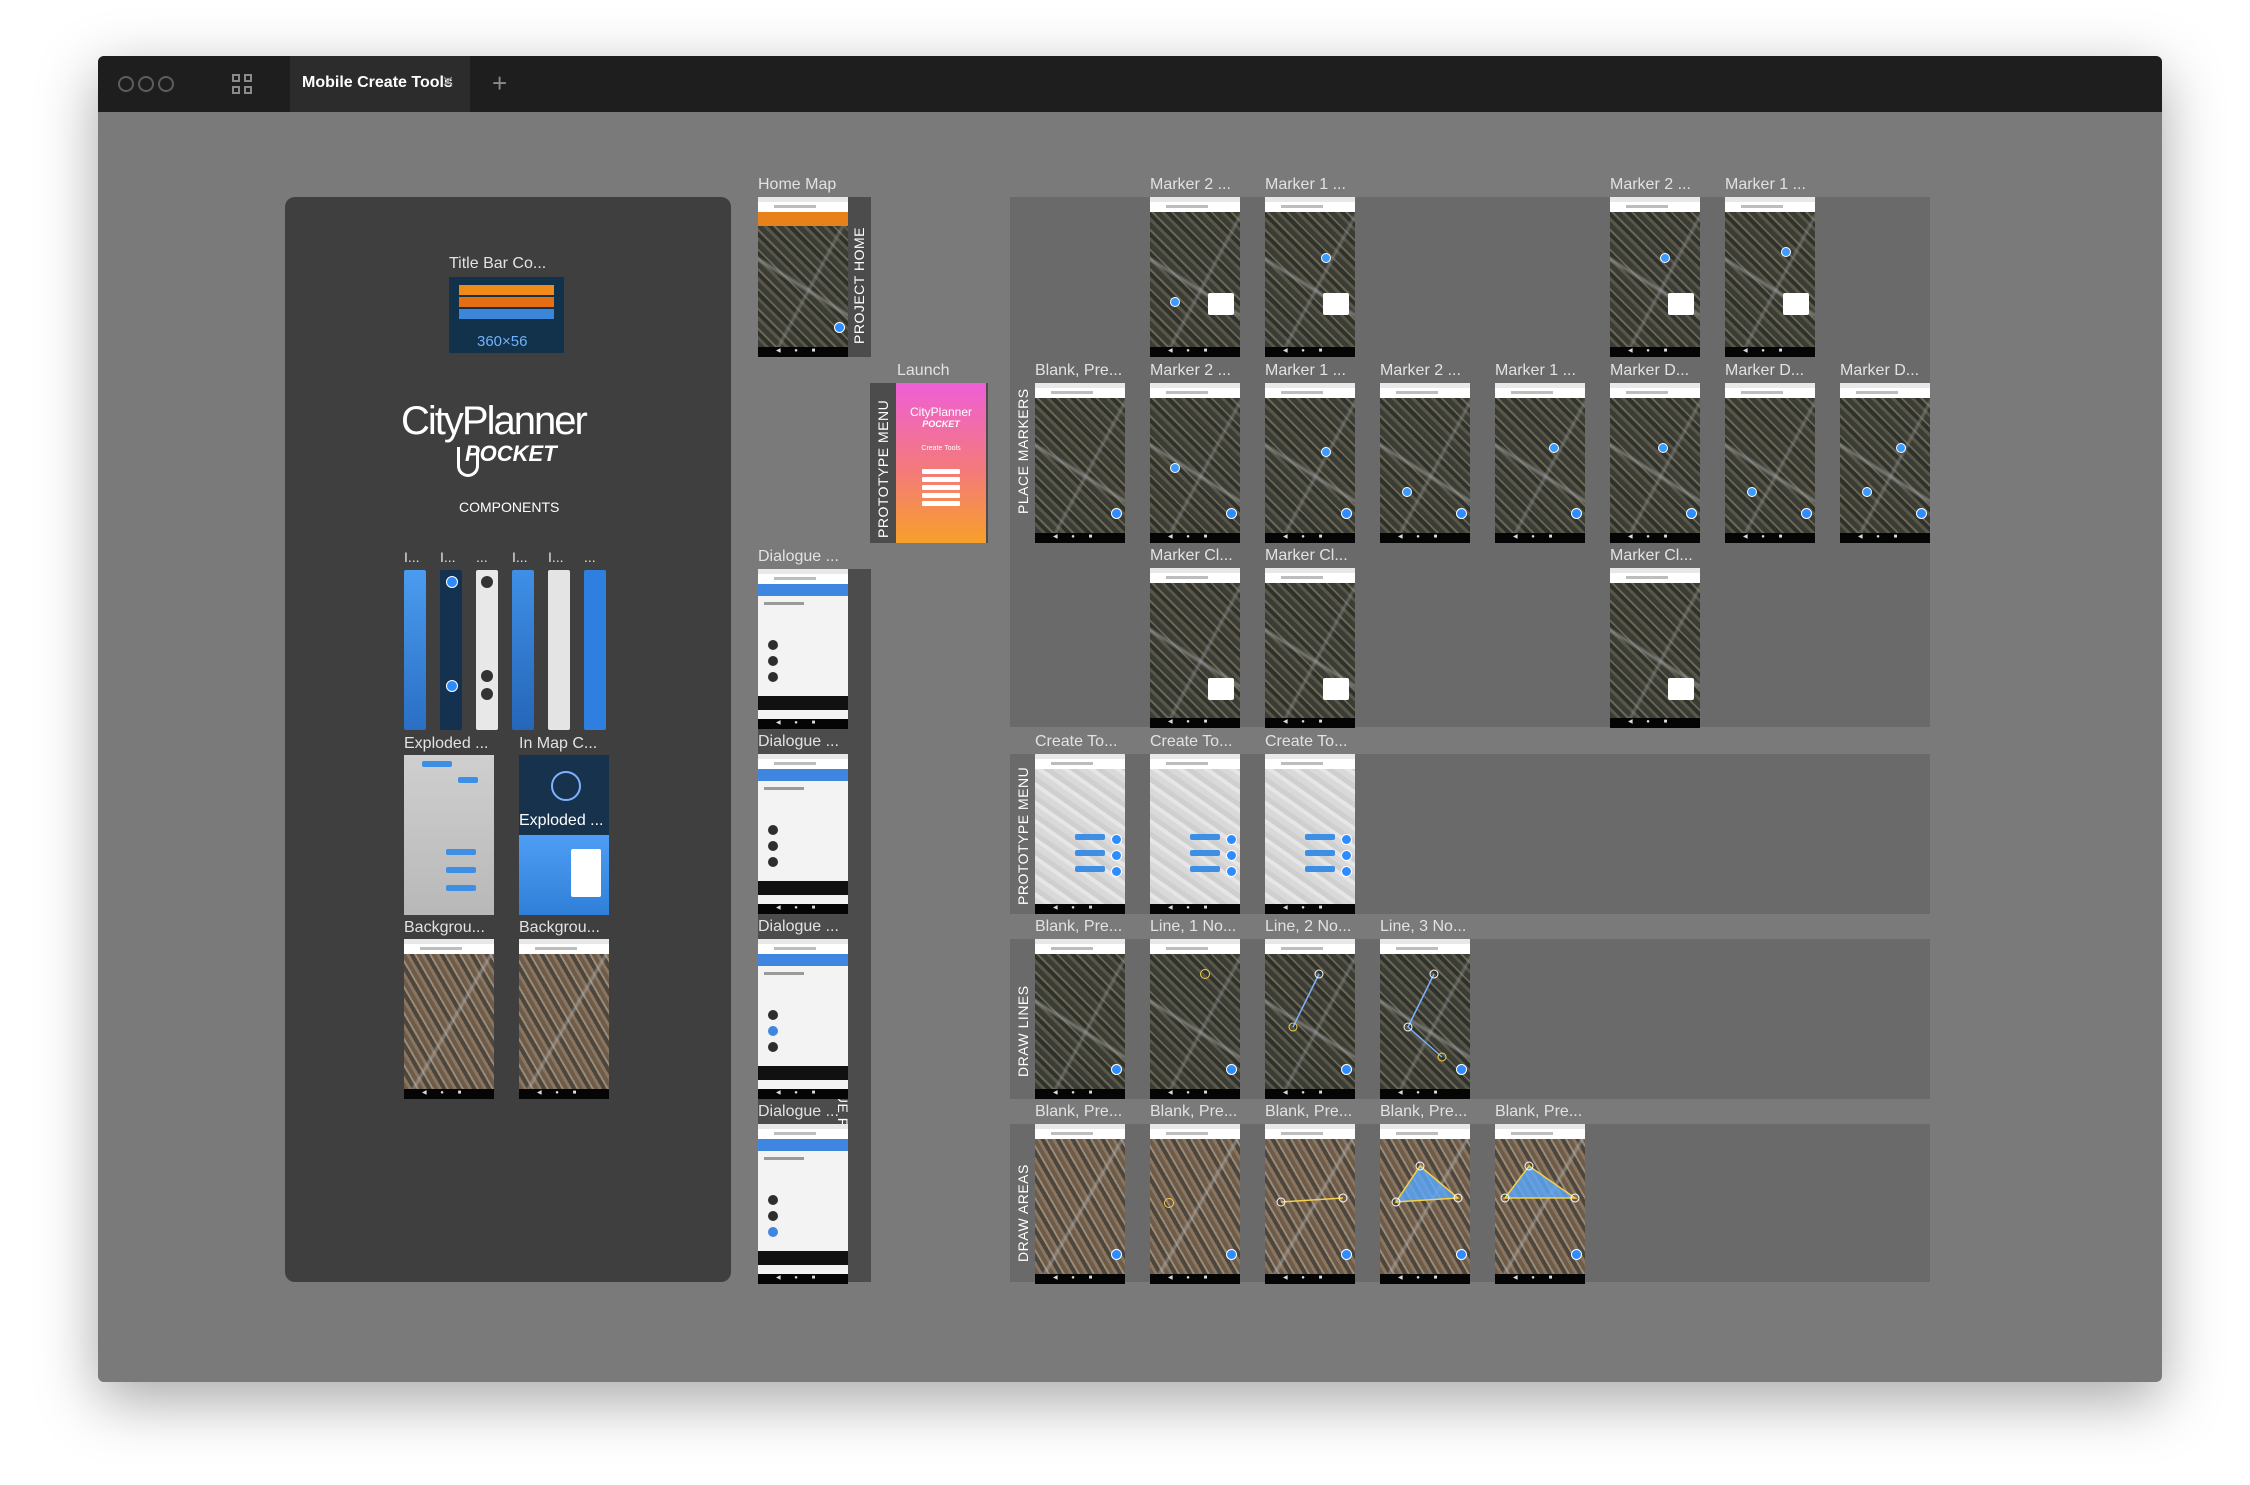 The width and height of the screenshot is (2250, 1485). I want to click on cityplanner-logo: CityPlanner, so click(494, 421).